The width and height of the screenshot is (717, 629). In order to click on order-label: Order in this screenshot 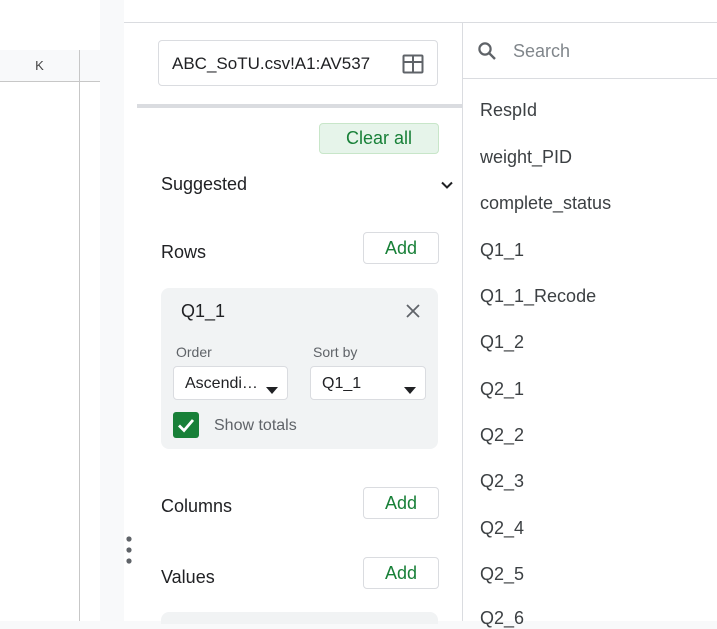, I will do `click(194, 352)`.